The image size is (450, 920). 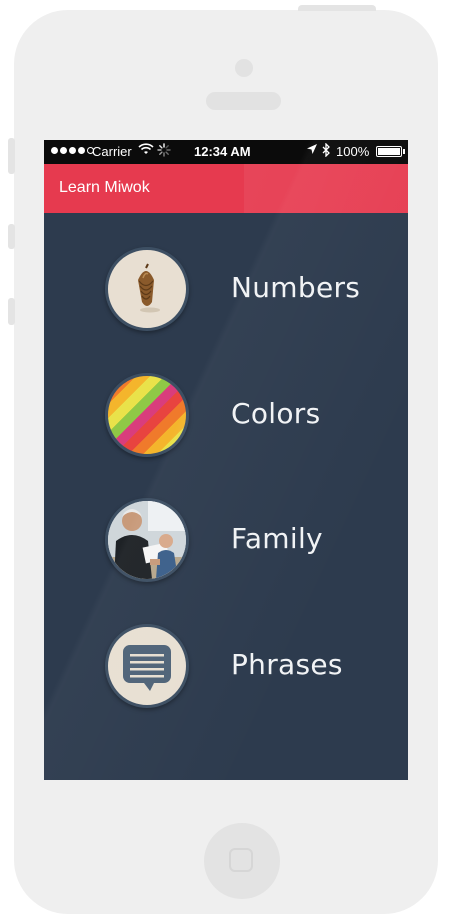 I want to click on volume-up-button, so click(x=11, y=236).